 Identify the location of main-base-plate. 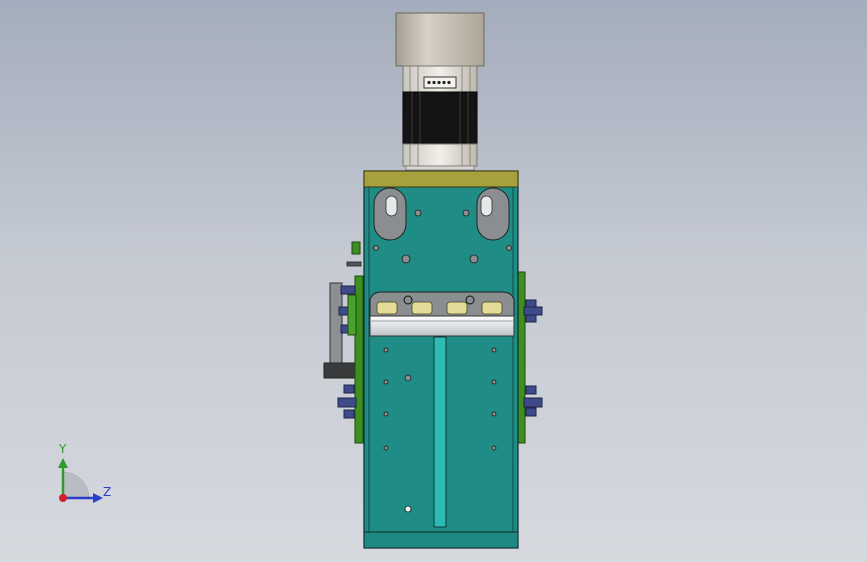
(441, 359).